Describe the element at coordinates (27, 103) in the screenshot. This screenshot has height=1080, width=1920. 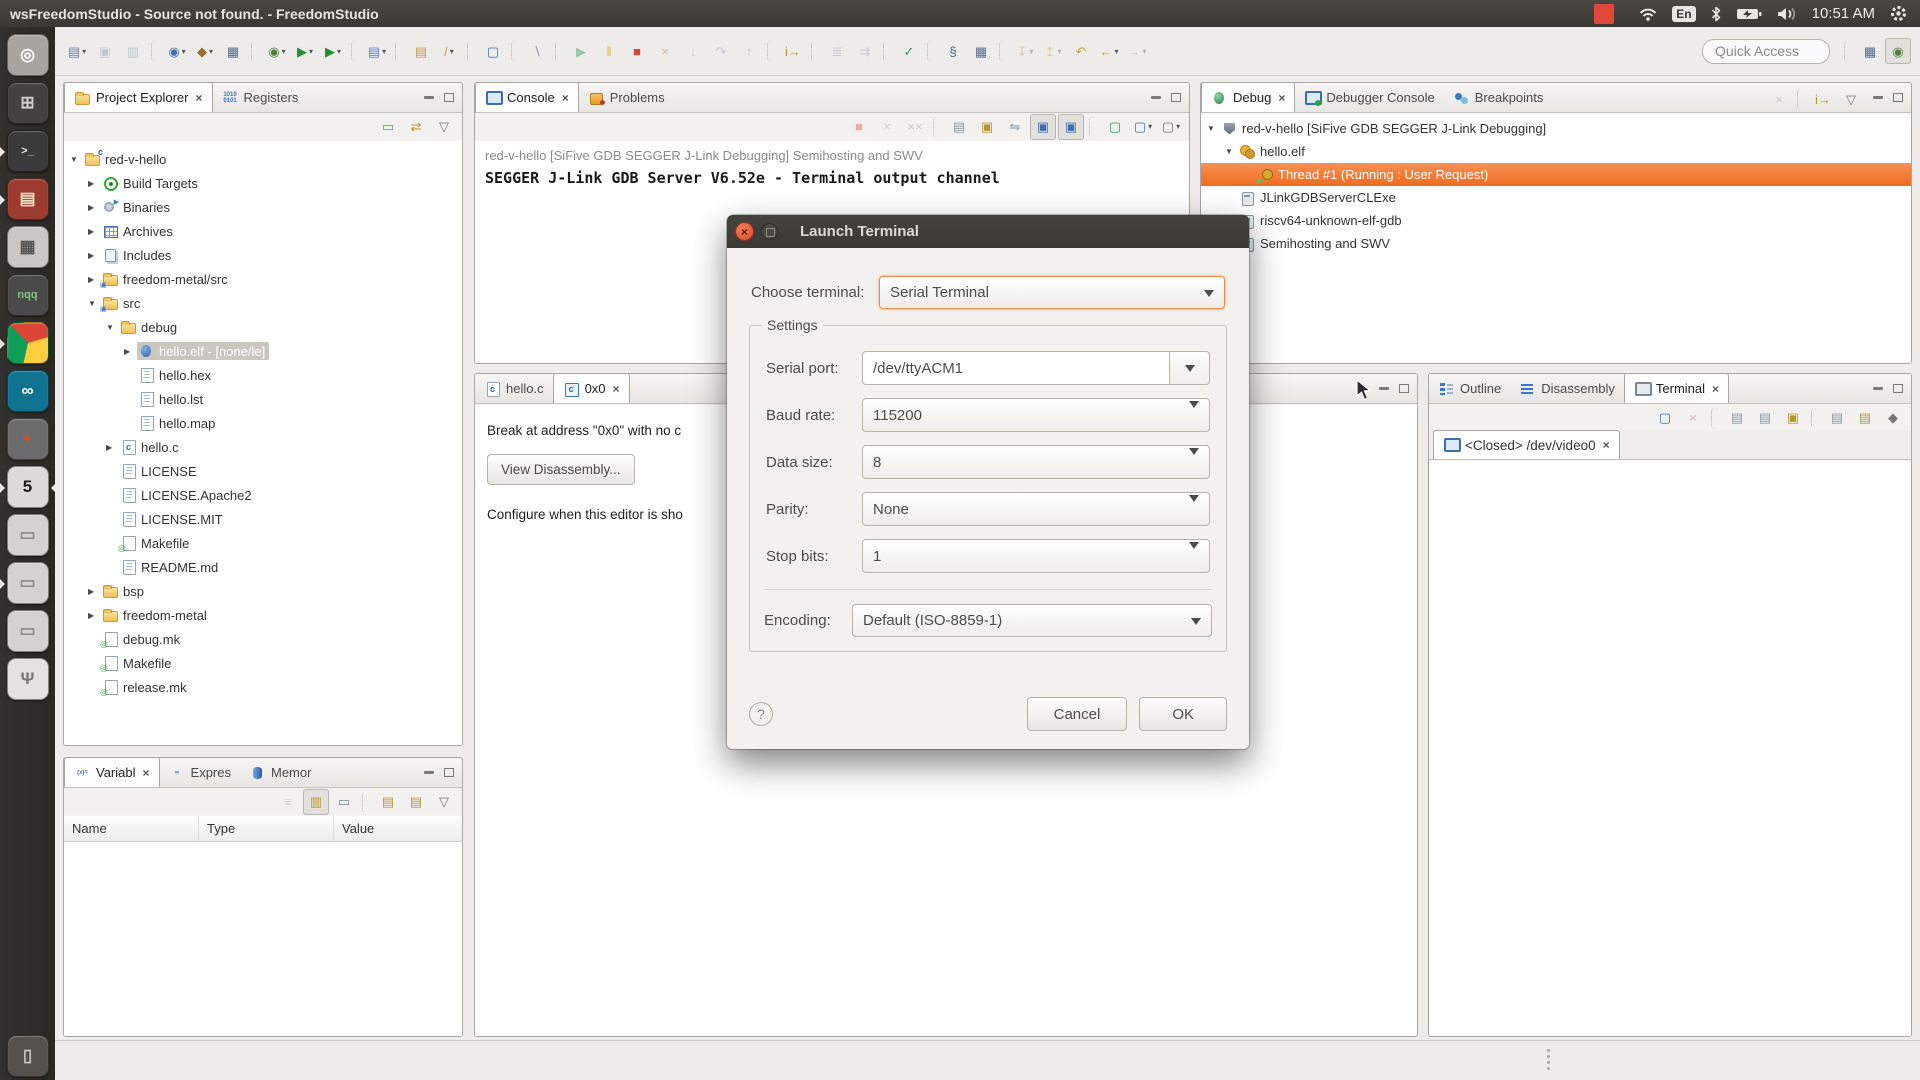
I see `launcher-workspace-switcher: ⊞` at that location.